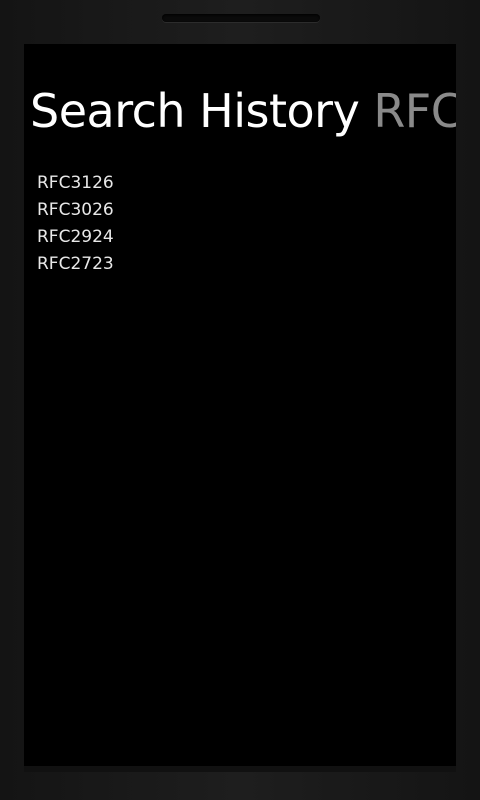 This screenshot has width=480, height=800. I want to click on history-item: RFC2723, so click(75, 264).